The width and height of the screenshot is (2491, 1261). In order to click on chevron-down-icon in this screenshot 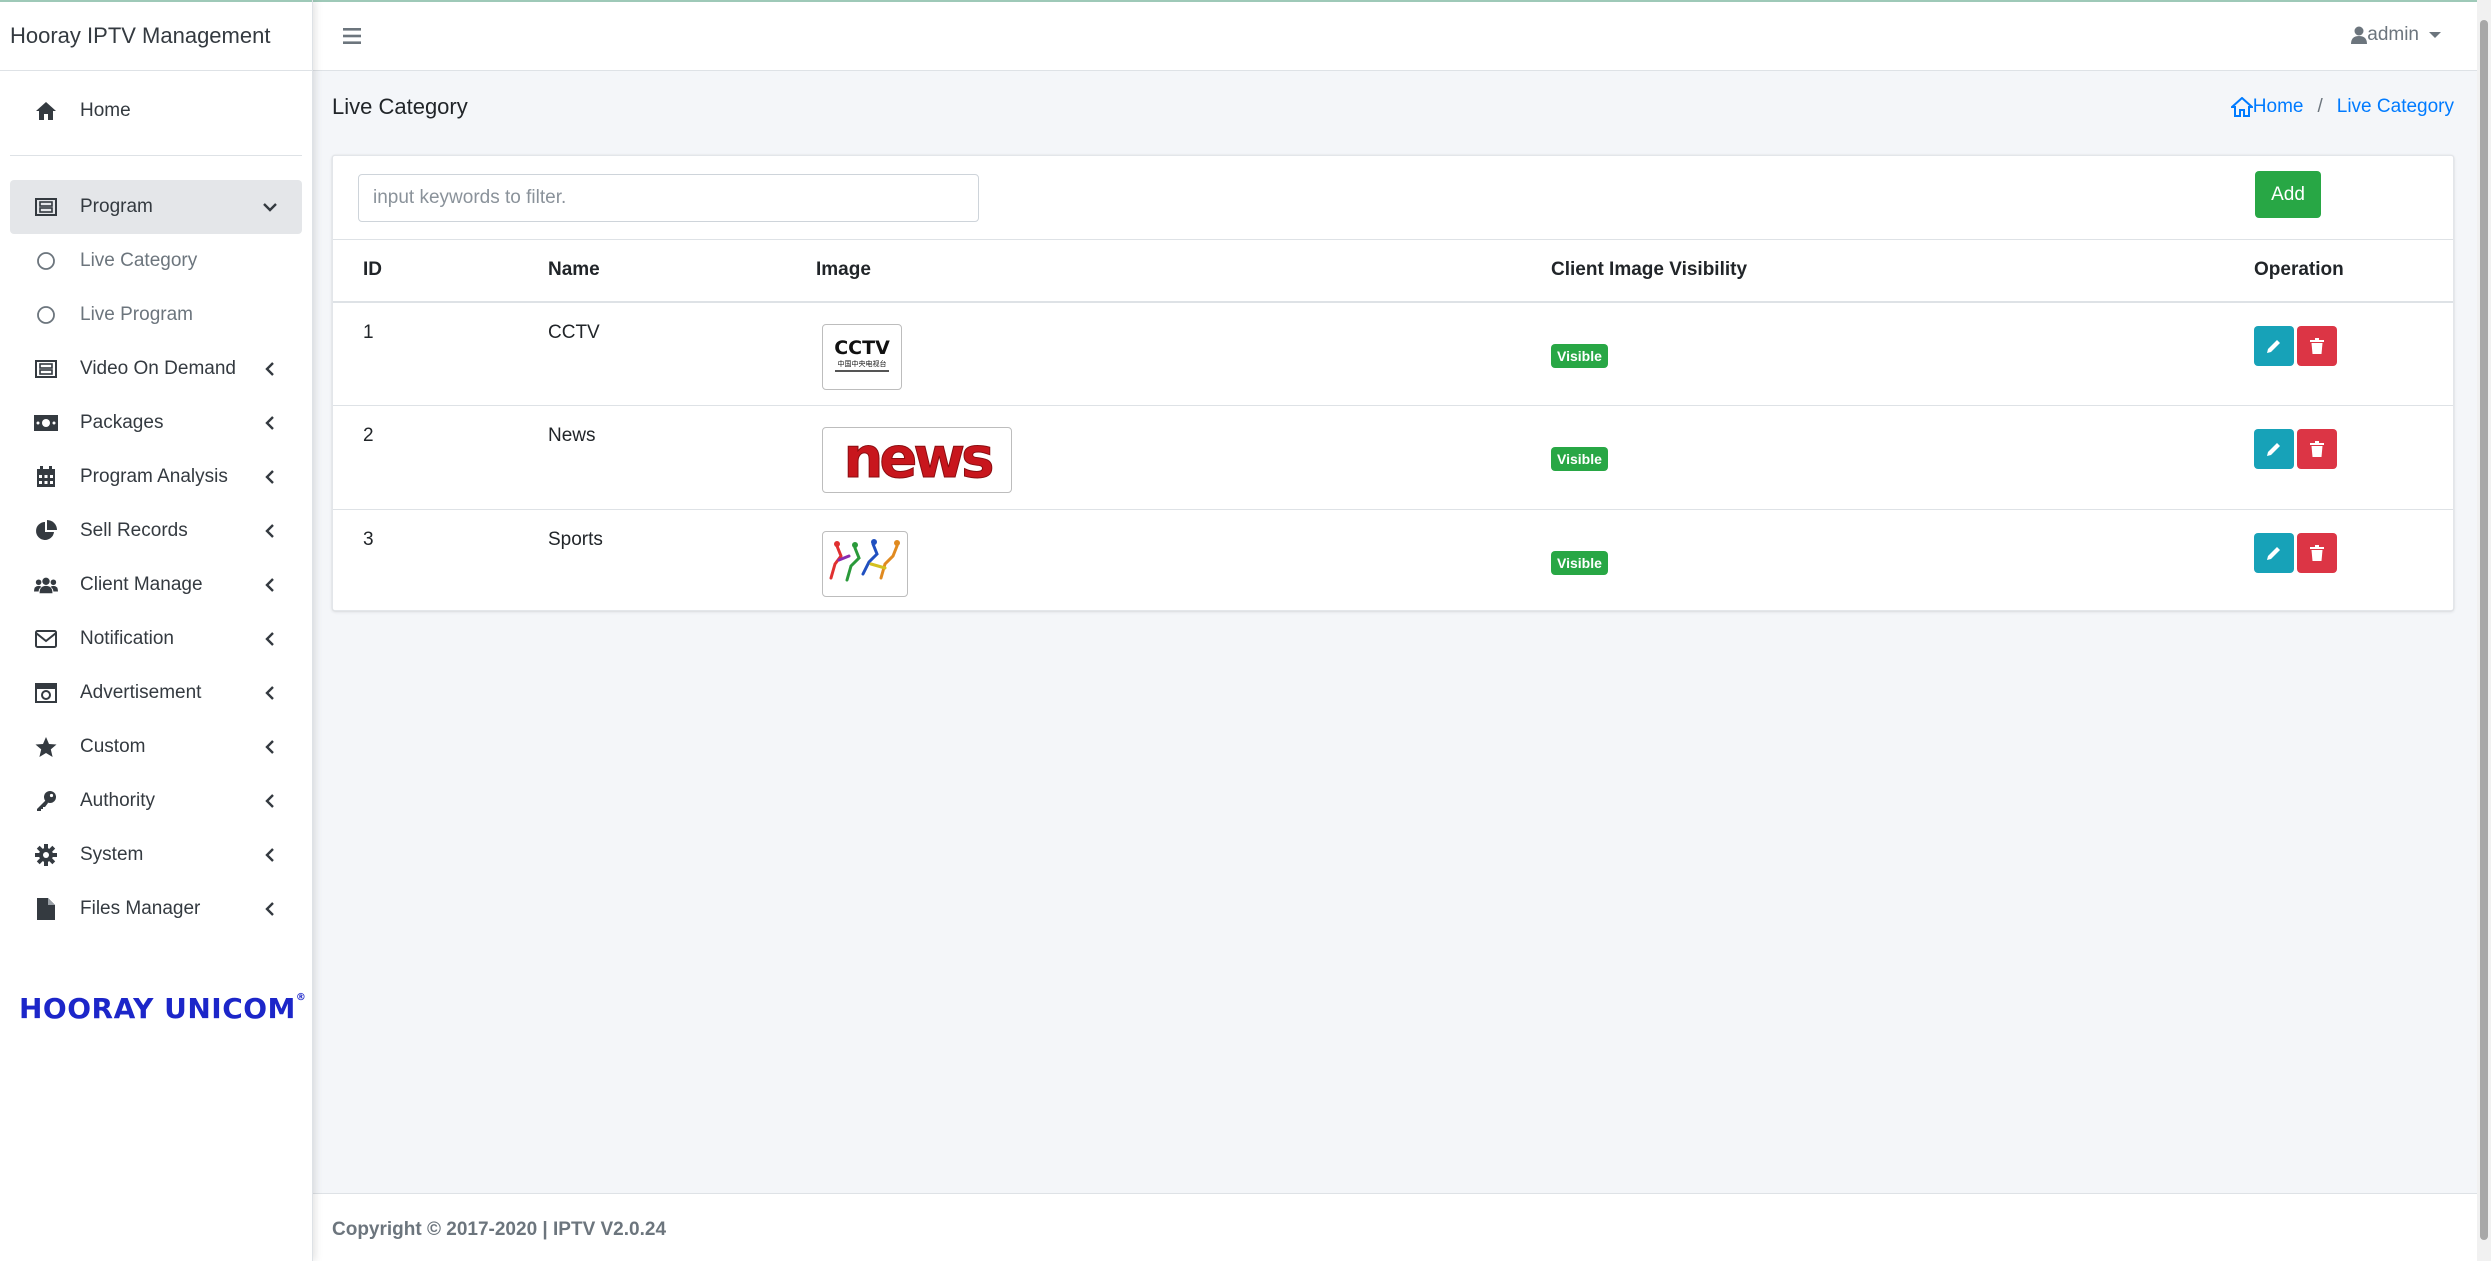, I will do `click(270, 207)`.